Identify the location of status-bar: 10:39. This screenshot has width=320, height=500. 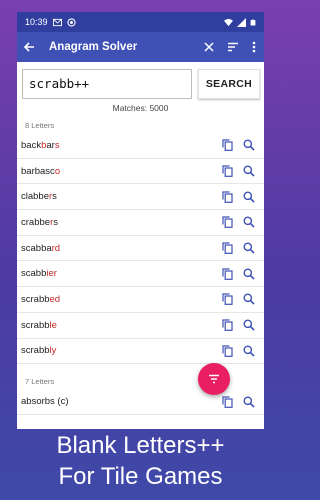
(140, 22).